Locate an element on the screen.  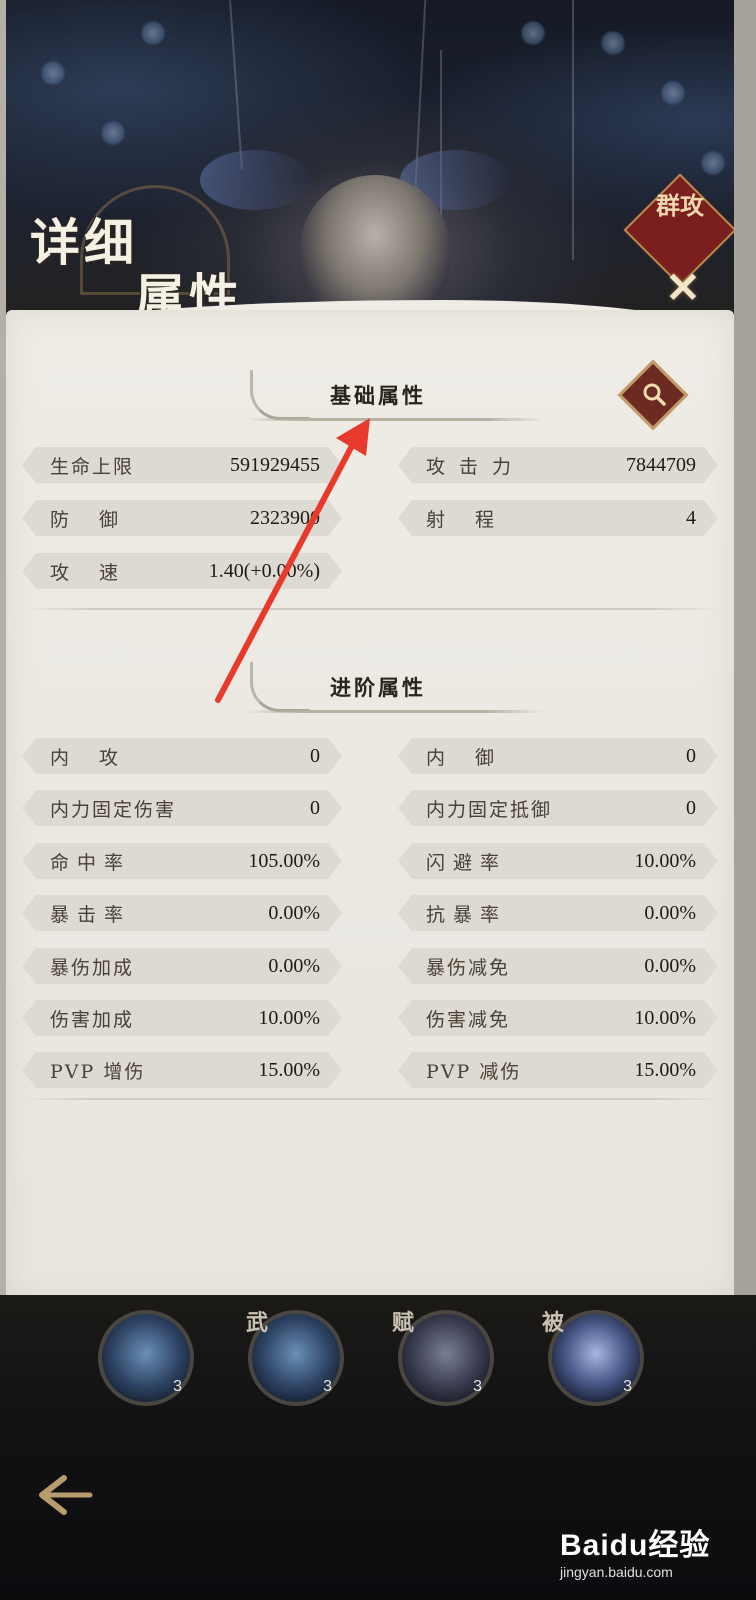
skill-tag-talent: 赋 is located at coordinates (403, 1323).